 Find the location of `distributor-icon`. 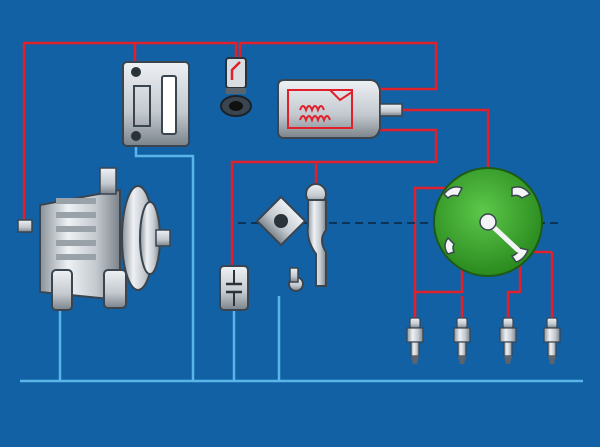

distributor-icon is located at coordinates (488, 222).